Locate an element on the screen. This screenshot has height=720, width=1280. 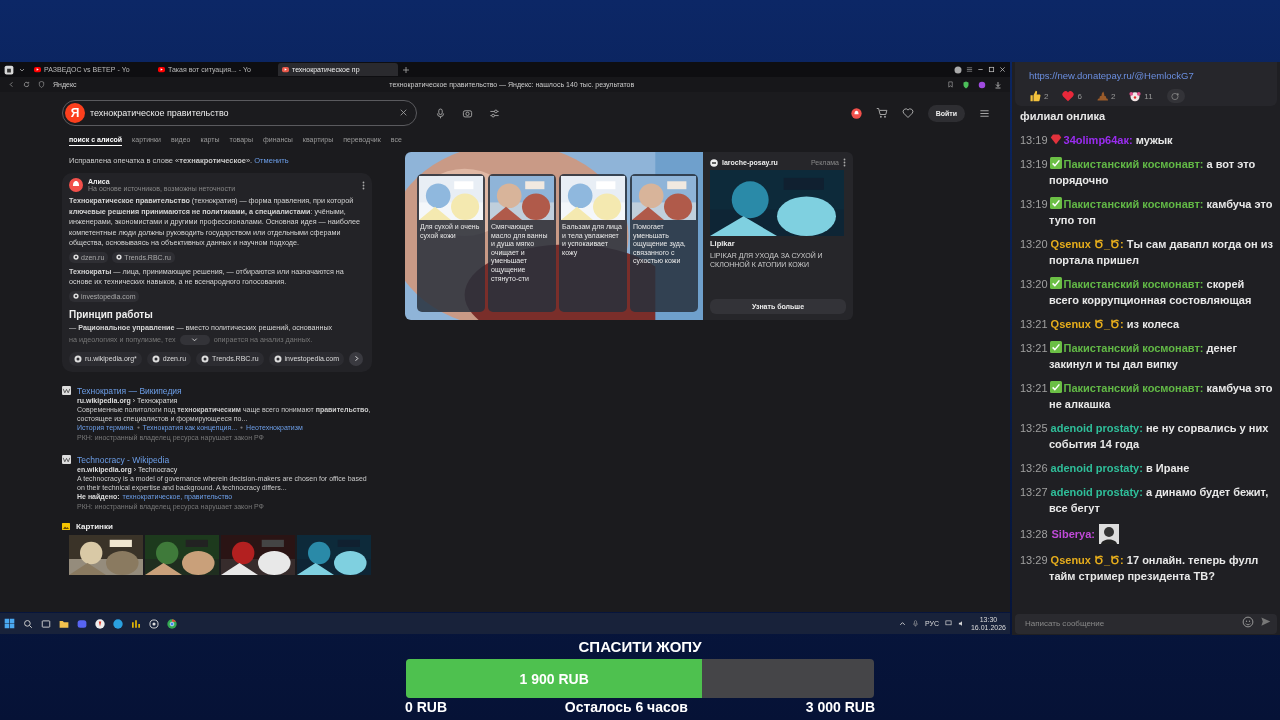
add-reaction-button is located at coordinates (1175, 96).